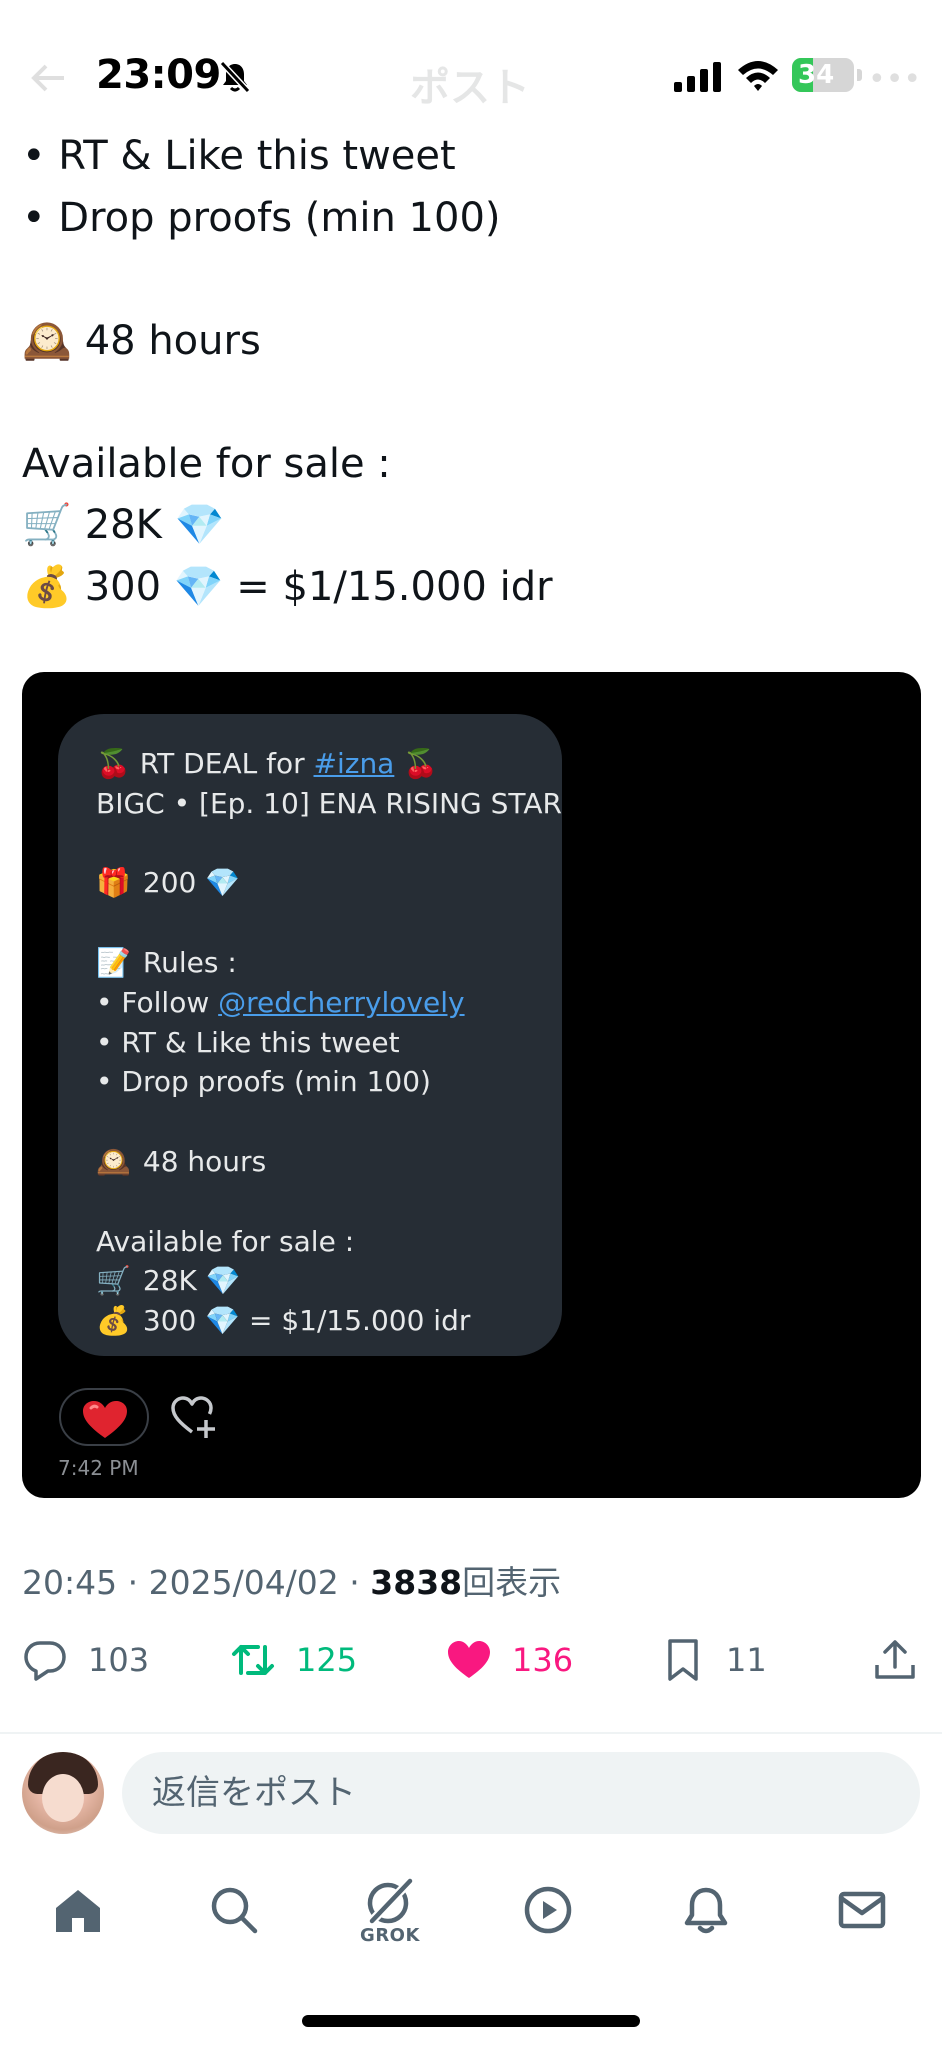 Image resolution: width=942 pixels, height=2048 pixels. What do you see at coordinates (187, 883) in the screenshot?
I see `gift-amount: 200 💎` at bounding box center [187, 883].